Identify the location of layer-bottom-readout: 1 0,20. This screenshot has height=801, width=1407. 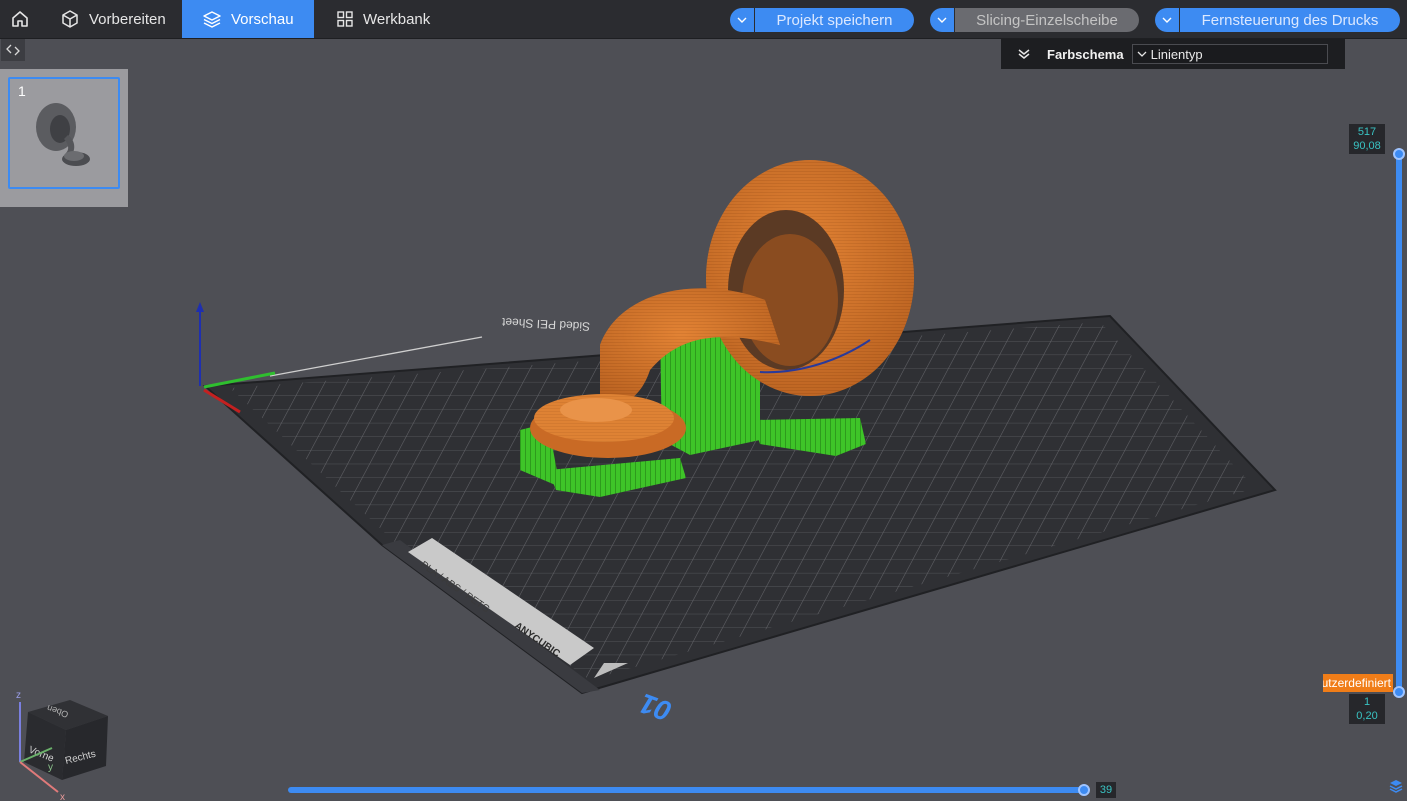
(1367, 709).